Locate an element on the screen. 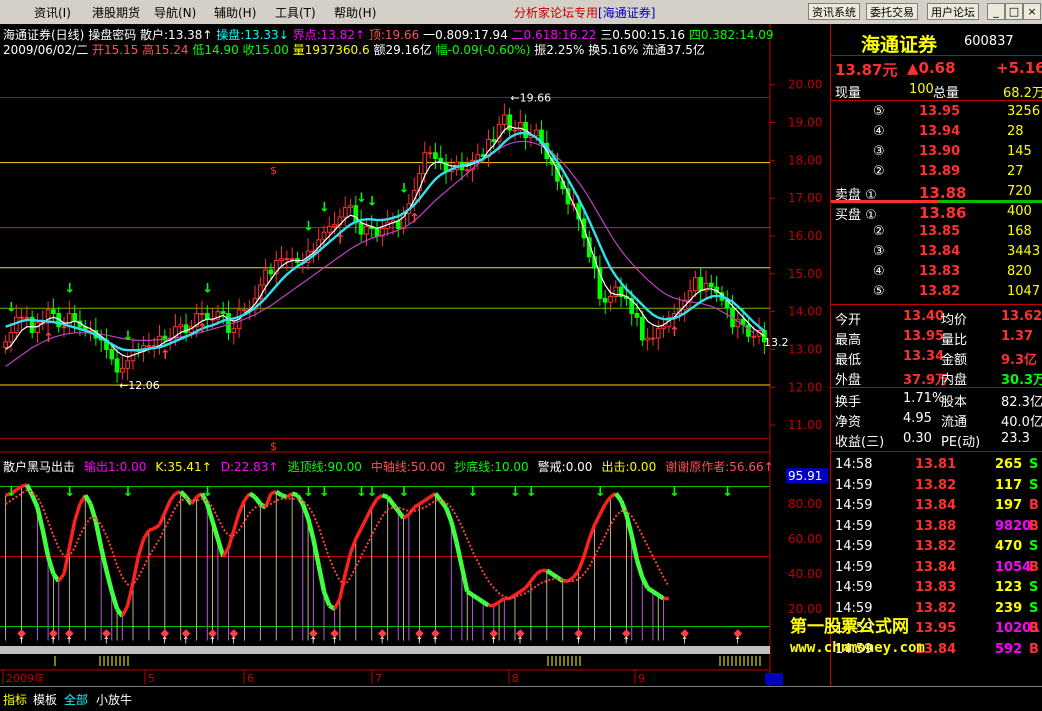 The image size is (1042, 711). menu-item-0: 资讯(I) is located at coordinates (52, 12).